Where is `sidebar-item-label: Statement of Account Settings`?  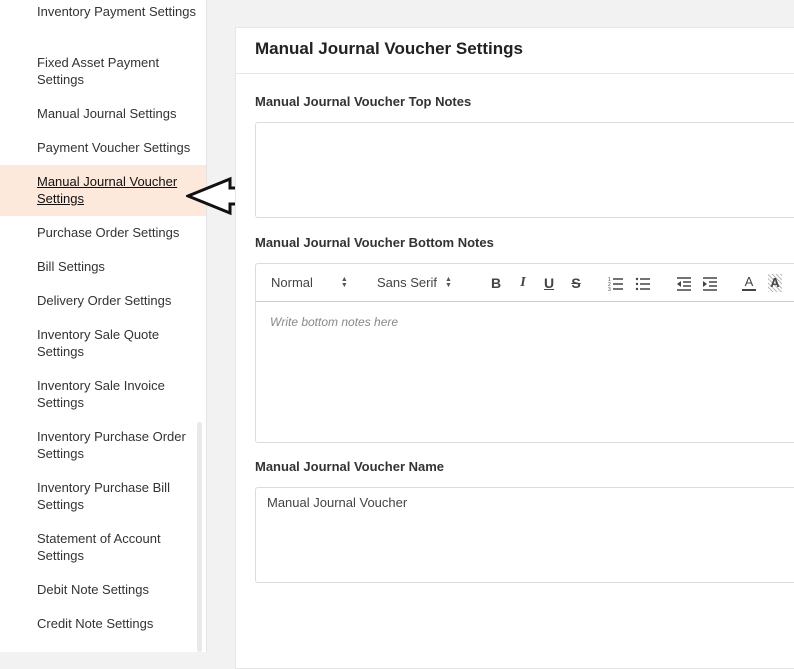
sidebar-item-label: Statement of Account Settings is located at coordinates (99, 547).